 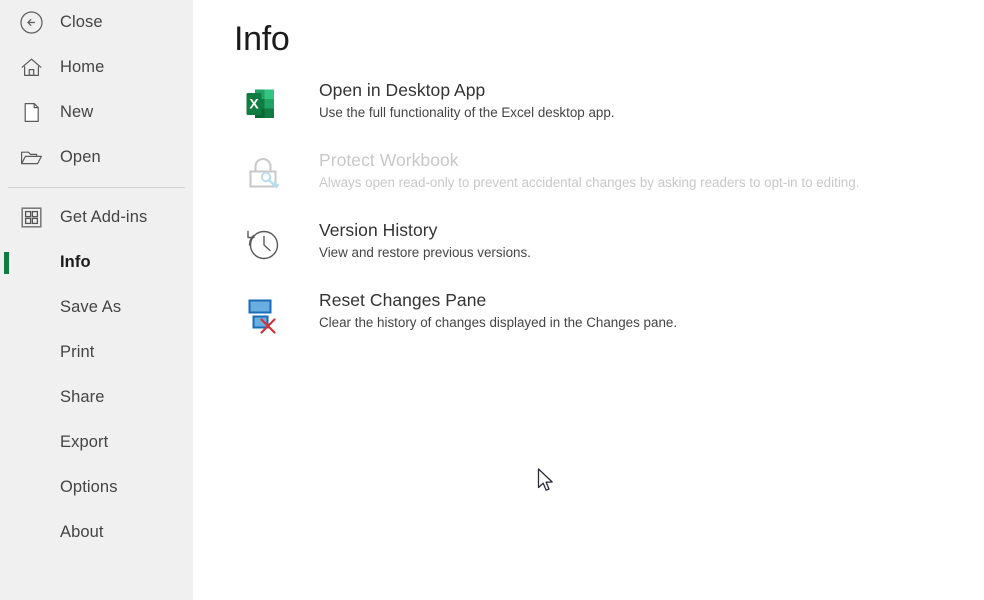 I want to click on sidebar-item-label: Home, so click(x=82, y=67).